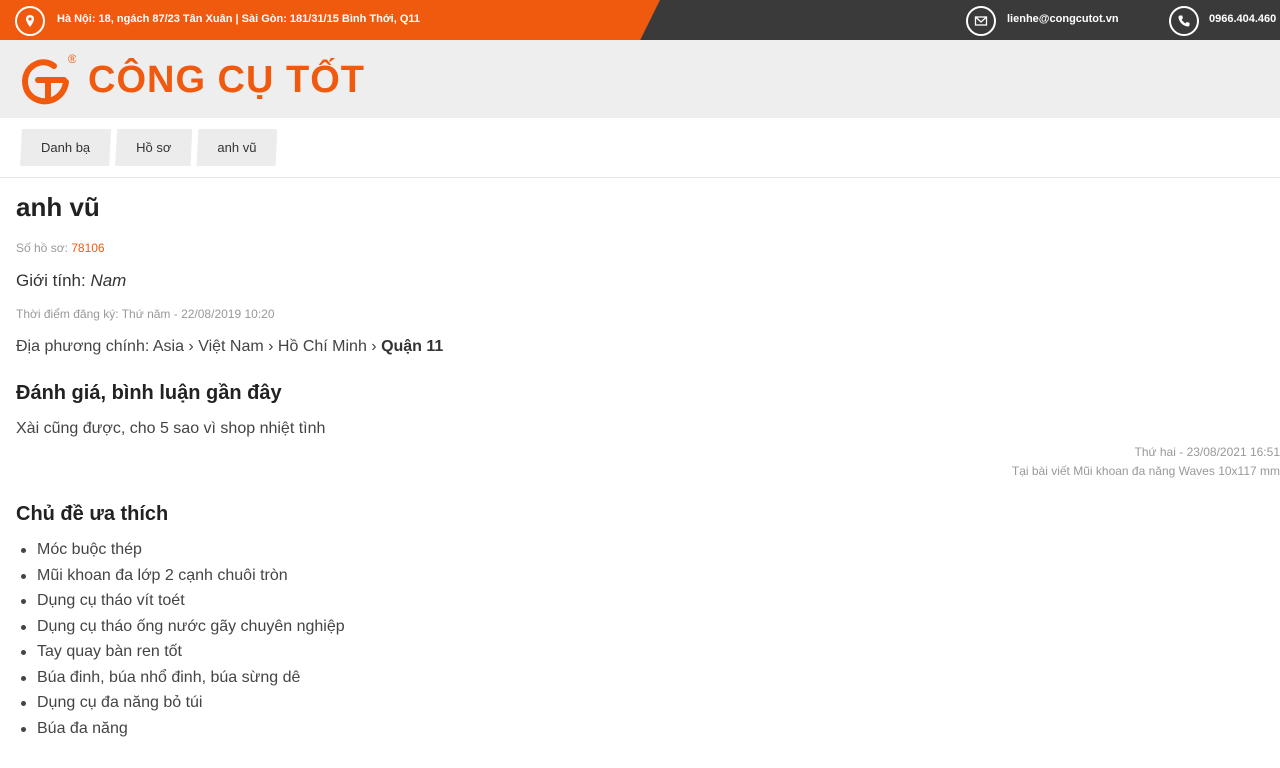  I want to click on list-item: Búa đinh, búa nhổ đinh, búa sừng dê, so click(180, 681).